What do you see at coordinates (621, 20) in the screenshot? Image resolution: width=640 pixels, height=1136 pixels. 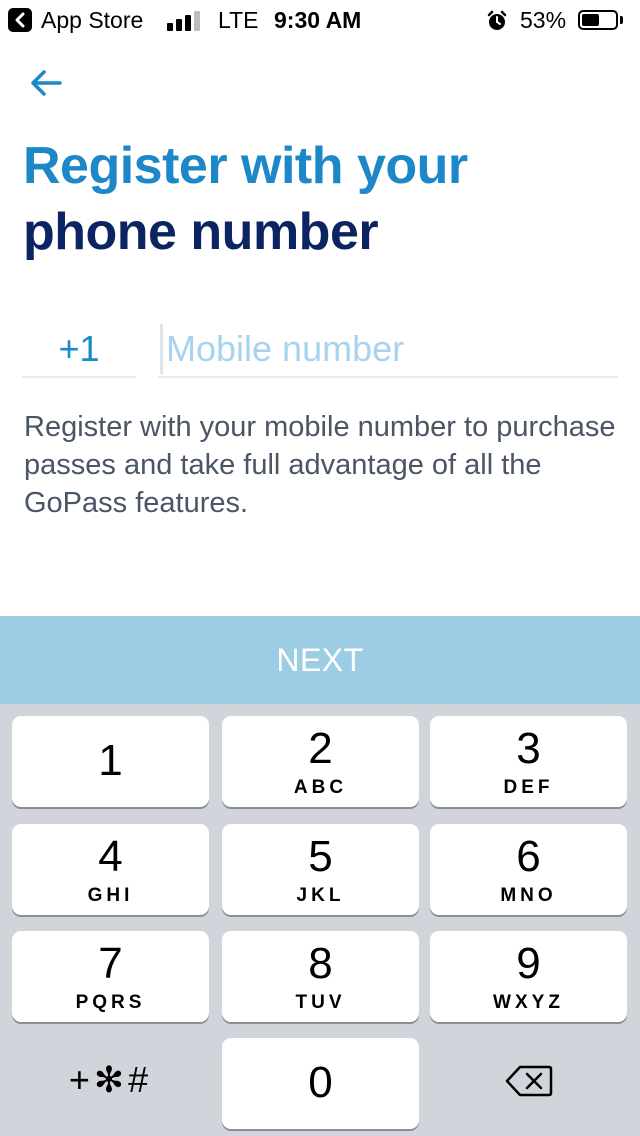 I see `battery-tip` at bounding box center [621, 20].